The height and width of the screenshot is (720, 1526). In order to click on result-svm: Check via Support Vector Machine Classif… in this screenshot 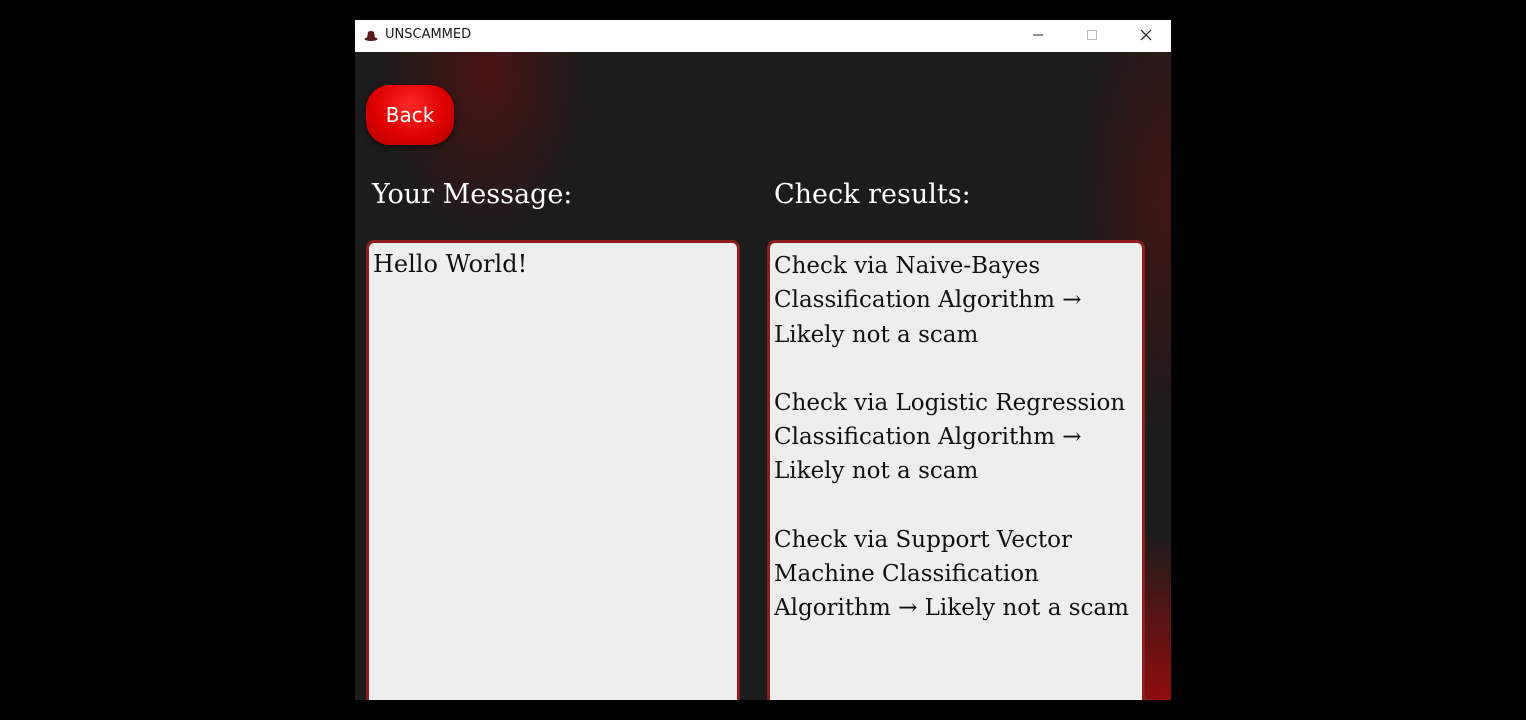, I will do `click(951, 574)`.